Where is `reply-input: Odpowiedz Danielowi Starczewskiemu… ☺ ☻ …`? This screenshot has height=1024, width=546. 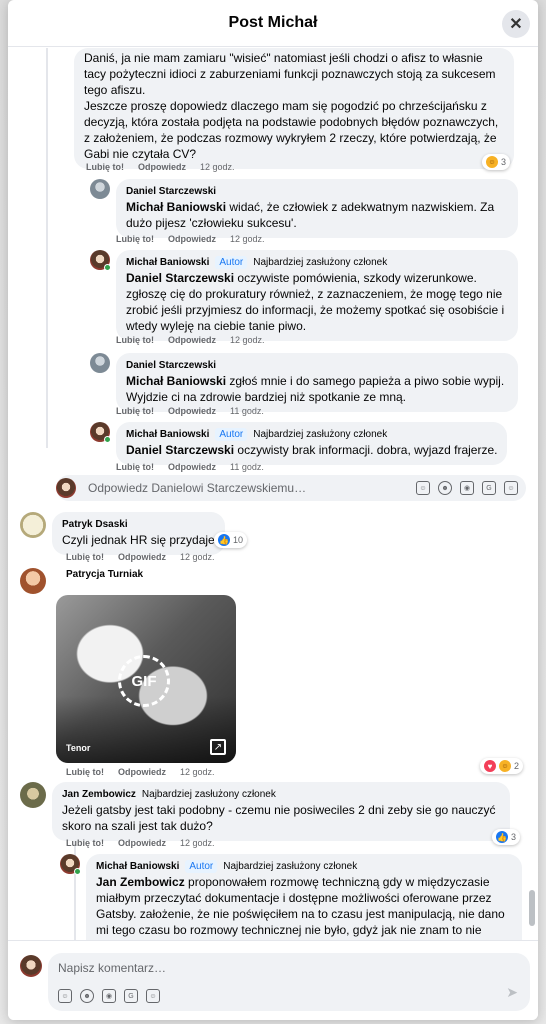
reply-input: Odpowiedz Danielowi Starczewskiemu… ☺ ☻ … is located at coordinates (291, 488).